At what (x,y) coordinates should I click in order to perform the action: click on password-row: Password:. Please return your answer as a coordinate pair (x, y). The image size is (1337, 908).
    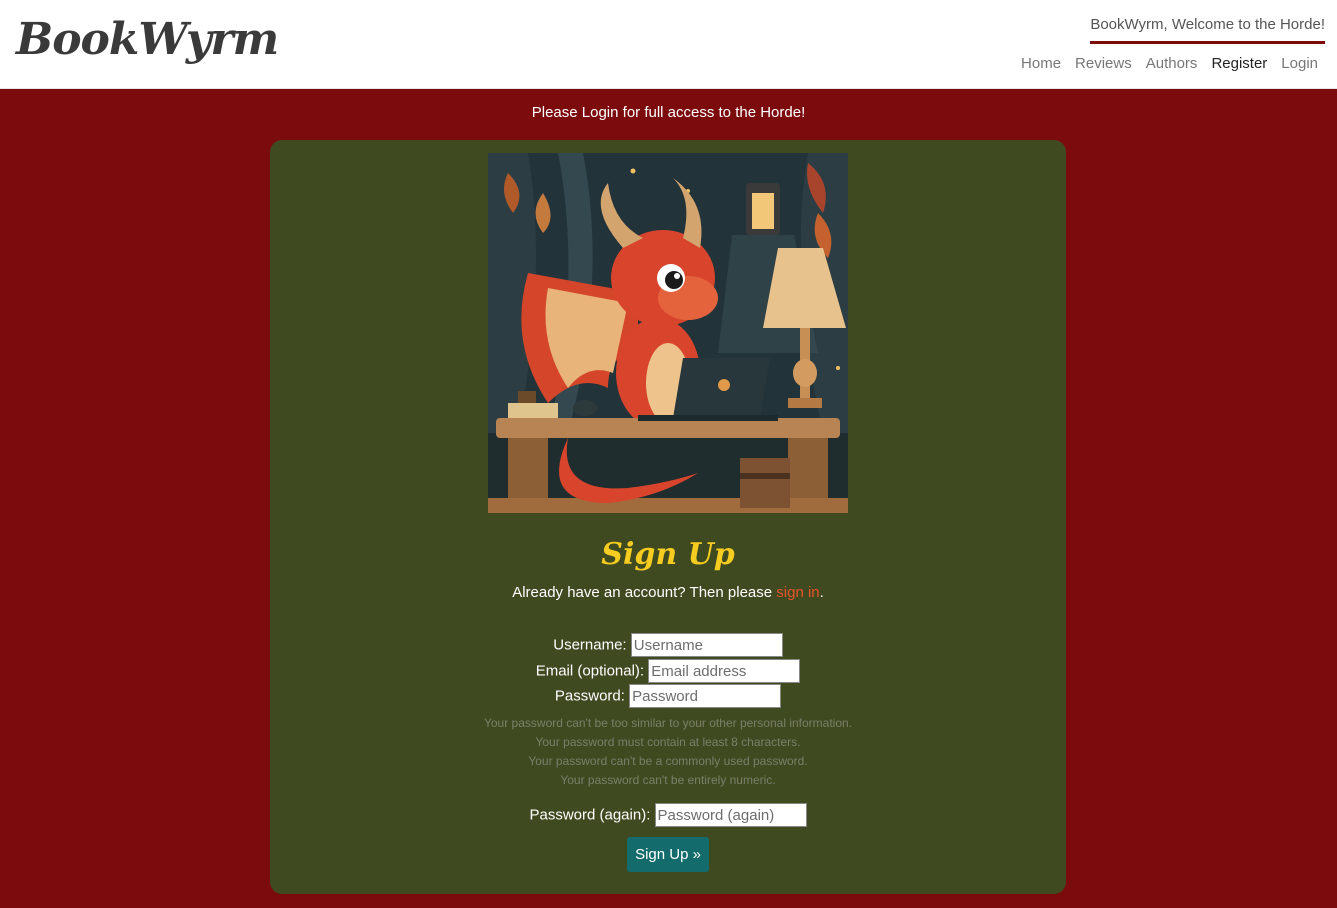
    Looking at the image, I should click on (668, 696).